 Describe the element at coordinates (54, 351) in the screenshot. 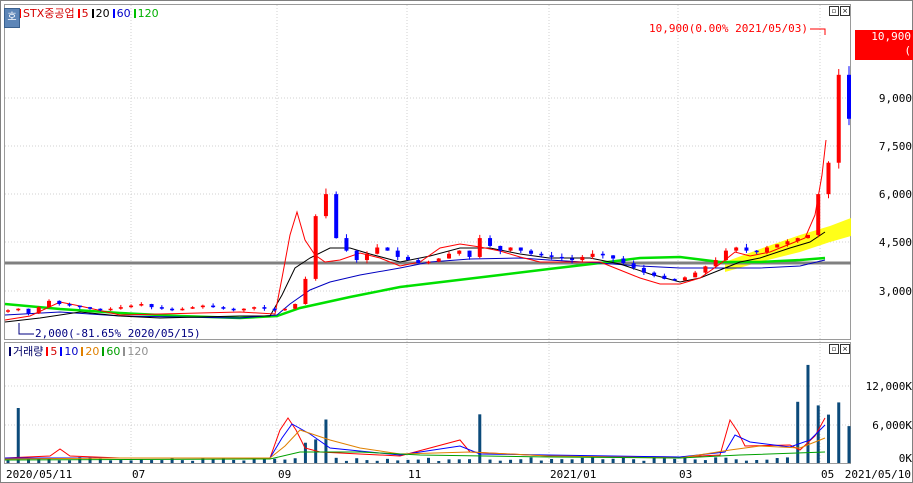

I see `legend-label: 5` at that location.